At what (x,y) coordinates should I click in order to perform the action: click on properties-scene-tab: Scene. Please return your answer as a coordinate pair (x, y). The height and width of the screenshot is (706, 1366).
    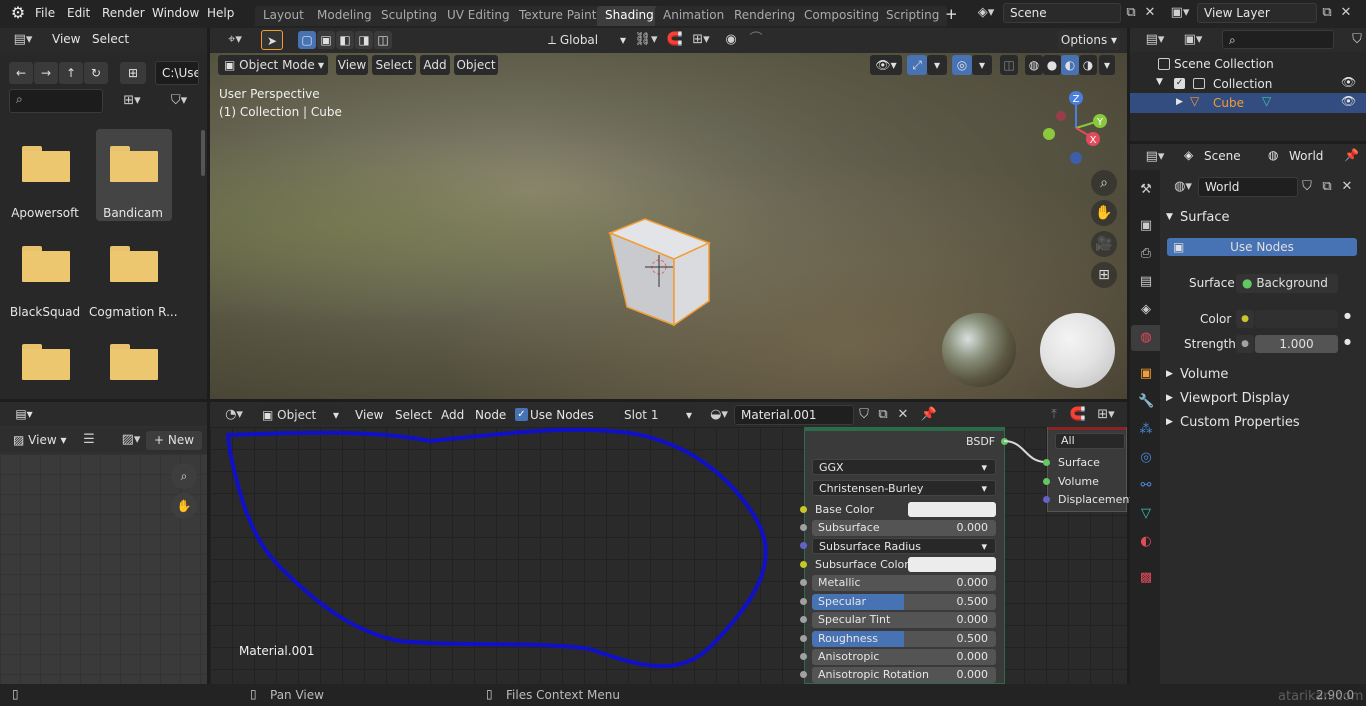
    Looking at the image, I should click on (1222, 156).